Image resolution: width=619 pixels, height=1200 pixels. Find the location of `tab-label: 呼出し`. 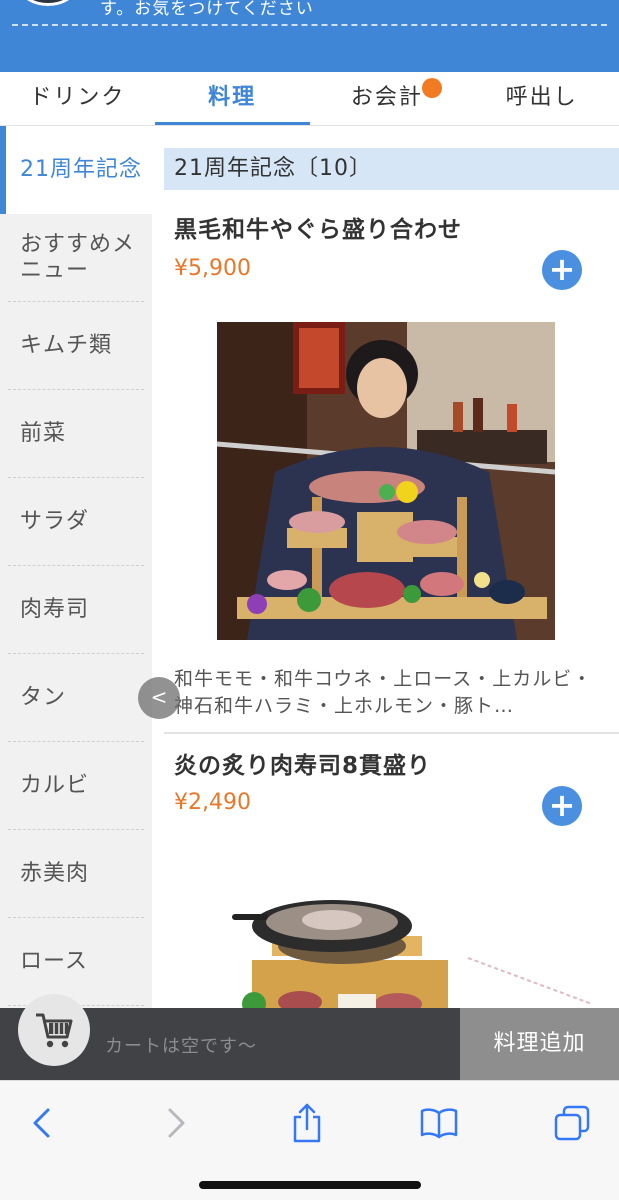

tab-label: 呼出し is located at coordinates (541, 97).